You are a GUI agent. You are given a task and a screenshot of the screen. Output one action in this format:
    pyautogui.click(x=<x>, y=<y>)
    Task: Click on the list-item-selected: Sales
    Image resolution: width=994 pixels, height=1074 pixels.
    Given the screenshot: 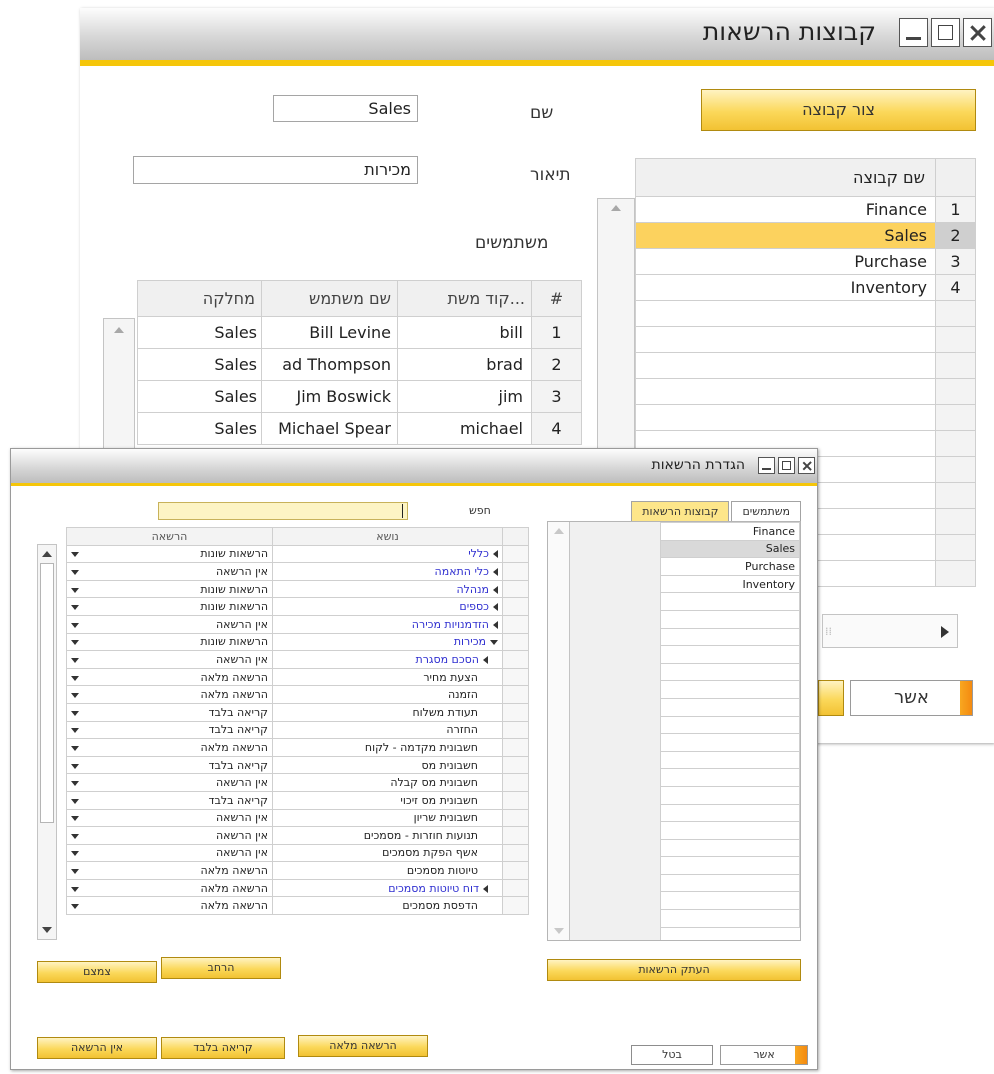 What is the action you would take?
    pyautogui.click(x=730, y=549)
    